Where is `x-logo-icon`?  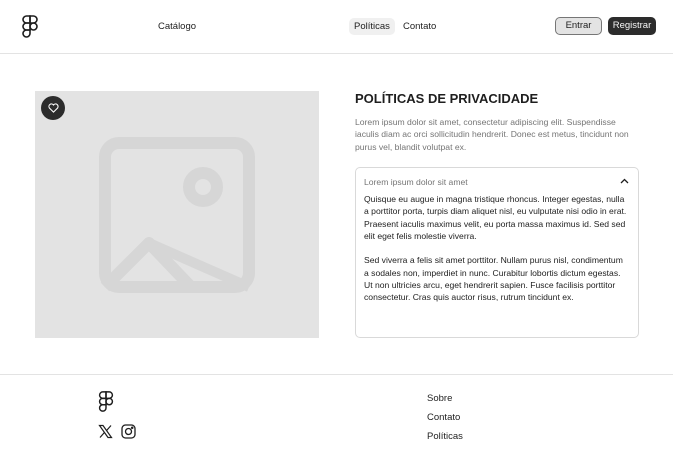 x-logo-icon is located at coordinates (105, 431).